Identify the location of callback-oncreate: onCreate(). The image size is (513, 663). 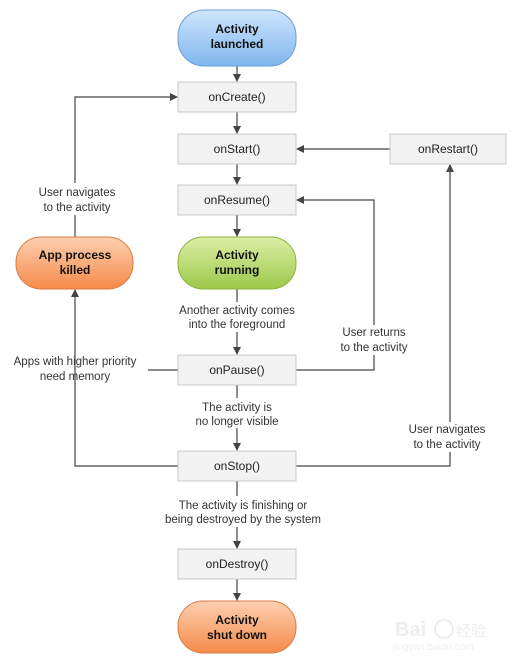
(237, 97).